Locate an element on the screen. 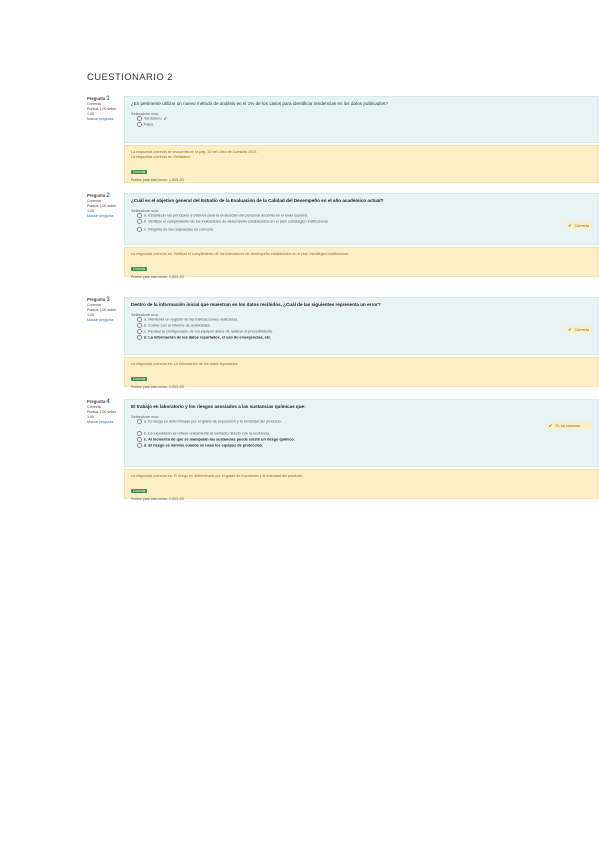 The image size is (599, 848). question-number: 1 is located at coordinates (108, 99).